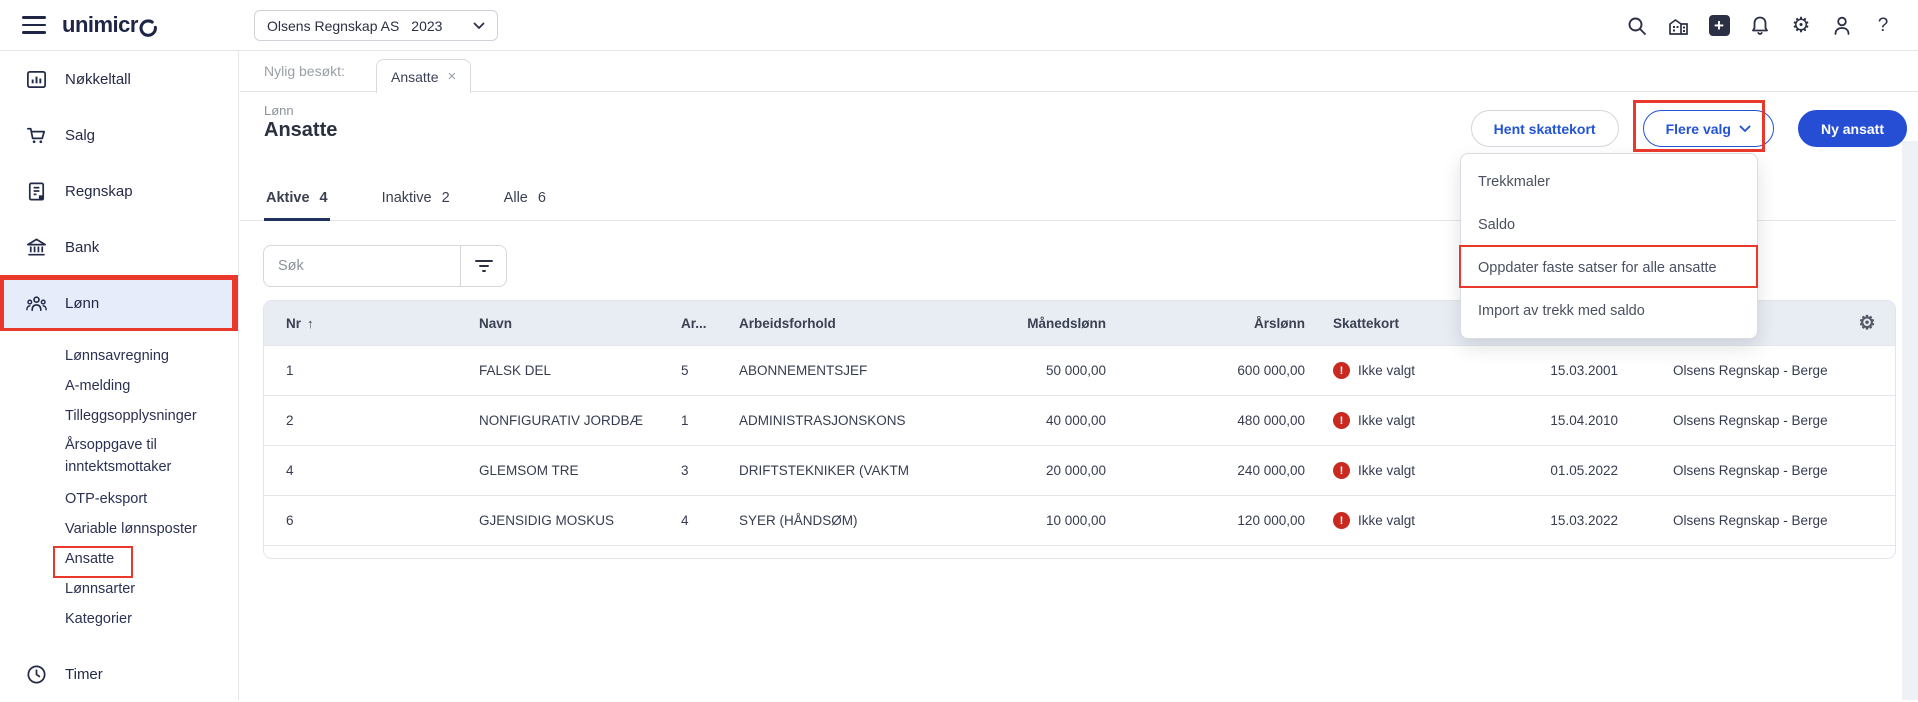 This screenshot has width=1918, height=702. Describe the element at coordinates (1708, 128) in the screenshot. I see `flere-valg-button: Flere valg` at that location.